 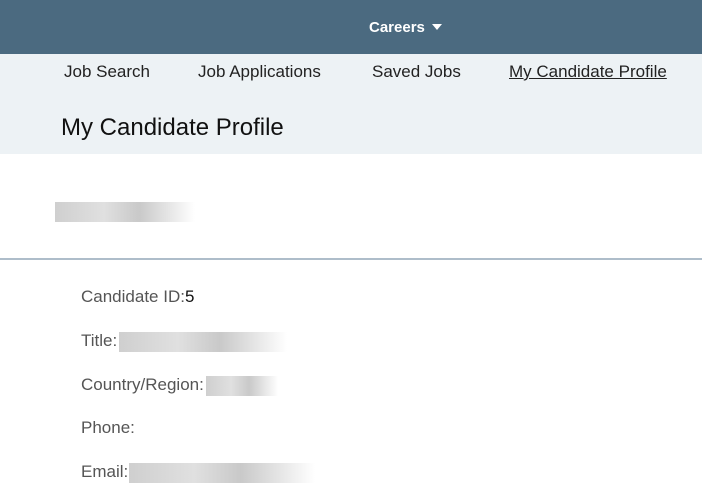 I want to click on field-label: Email:, so click(x=105, y=471).